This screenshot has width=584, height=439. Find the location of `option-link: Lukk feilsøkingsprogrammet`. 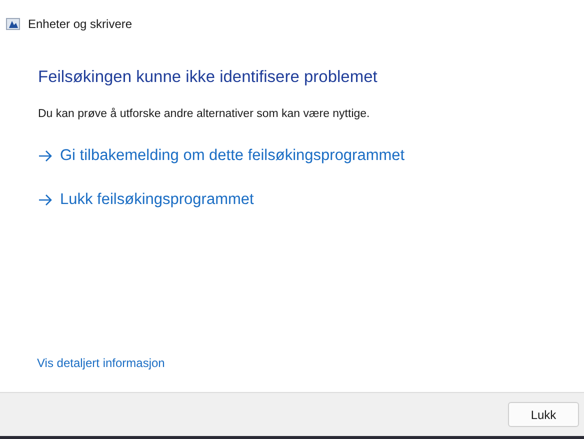

option-link: Lukk feilsøkingsprogrammet is located at coordinates (146, 200).